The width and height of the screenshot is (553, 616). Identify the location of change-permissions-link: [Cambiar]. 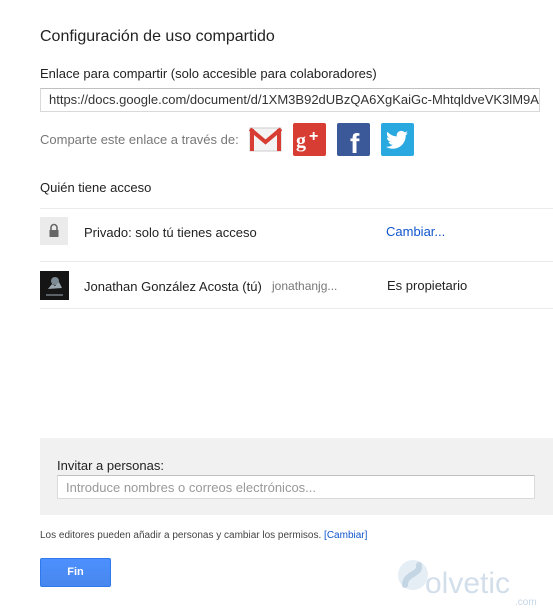
(345, 535).